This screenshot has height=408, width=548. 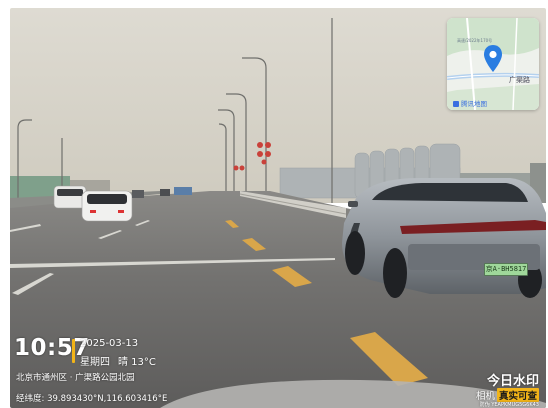 I want to click on grey-sedan, so click(x=444, y=238).